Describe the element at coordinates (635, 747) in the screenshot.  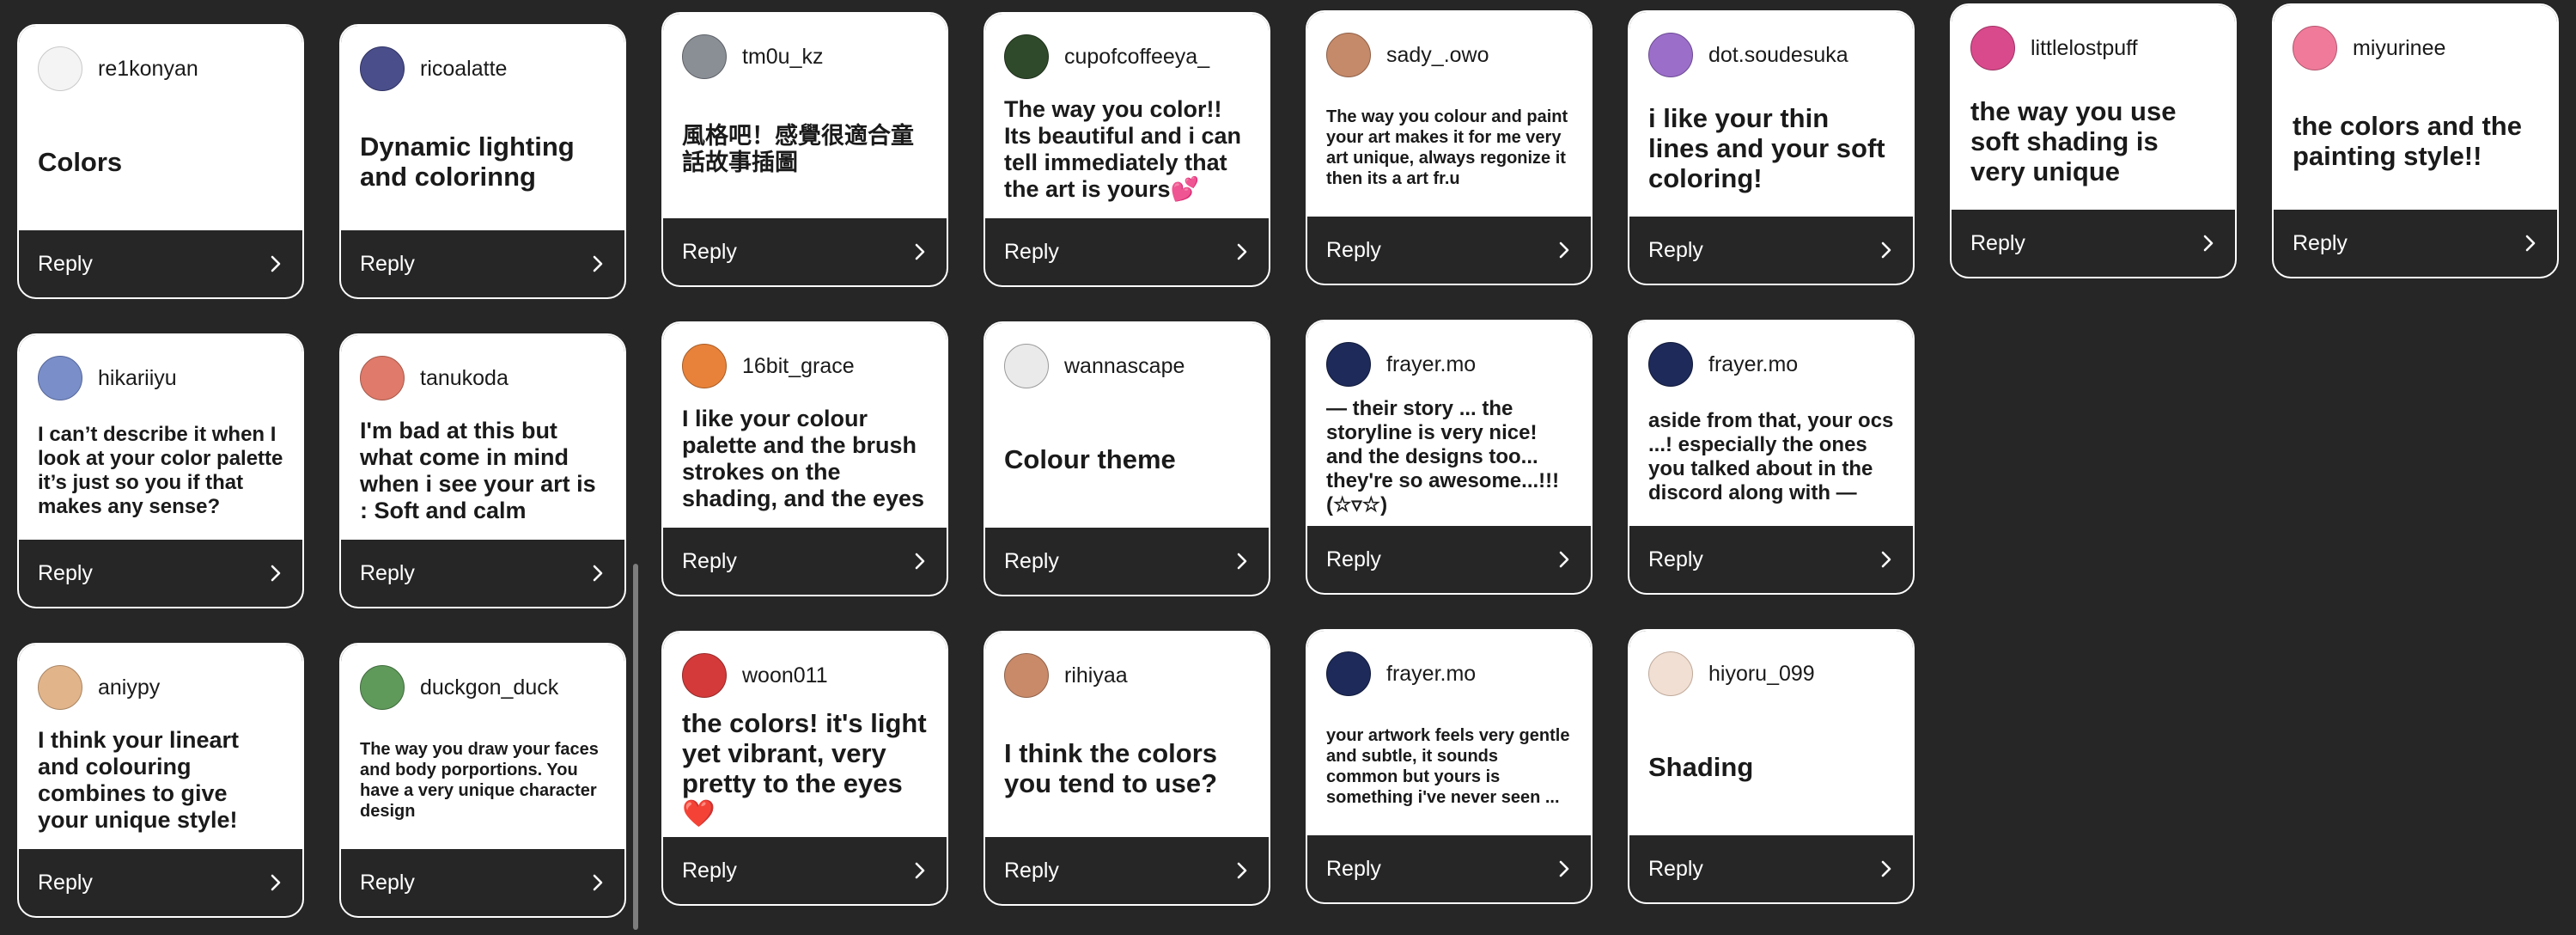
I see `scrollbar` at that location.